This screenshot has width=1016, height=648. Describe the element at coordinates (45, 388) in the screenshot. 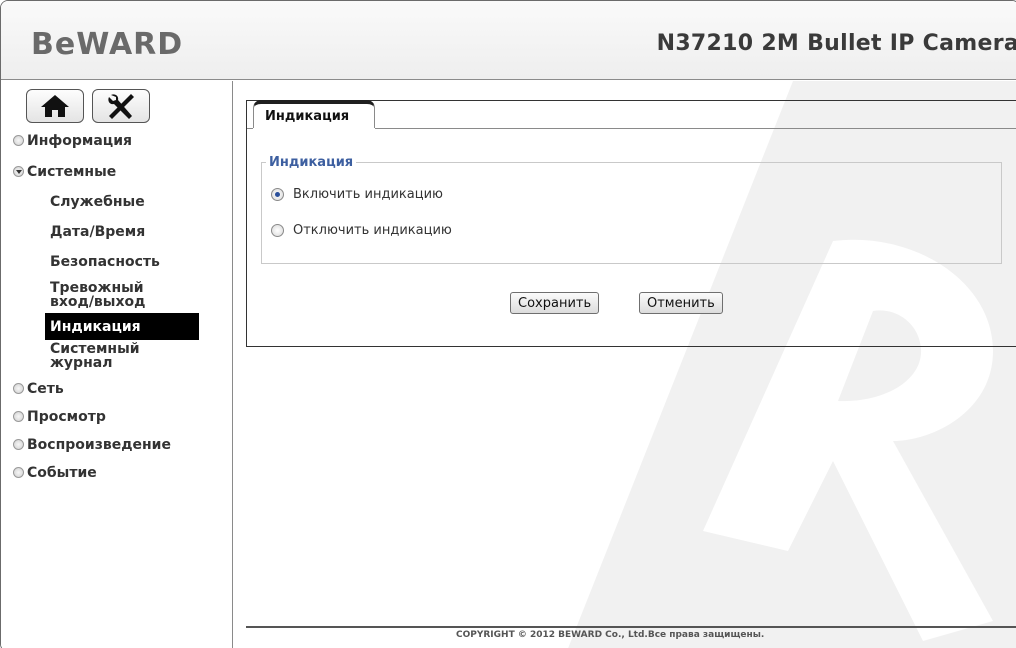

I see `section-label: Сеть` at that location.